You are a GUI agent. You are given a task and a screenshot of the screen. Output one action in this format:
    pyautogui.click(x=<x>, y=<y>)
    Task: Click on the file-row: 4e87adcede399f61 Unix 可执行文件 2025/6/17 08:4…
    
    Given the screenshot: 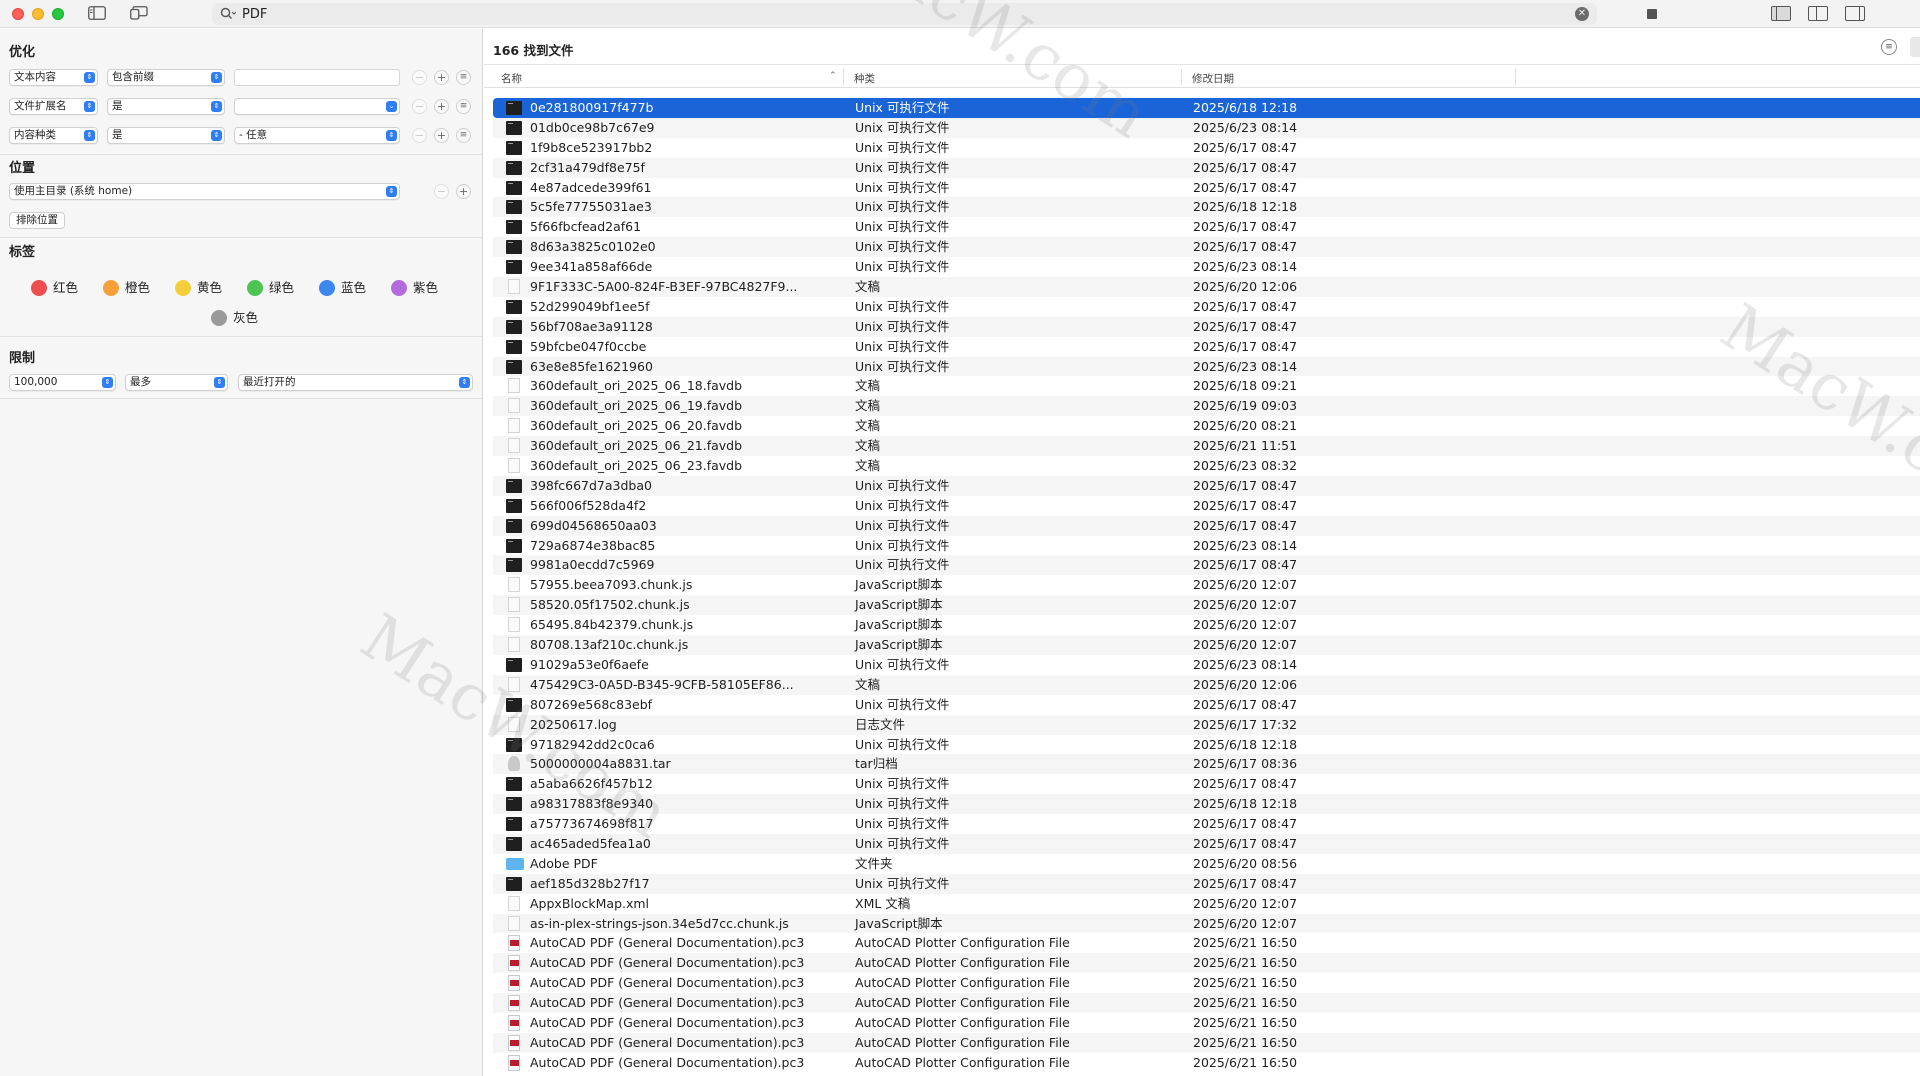 What is the action you would take?
    pyautogui.click(x=1206, y=188)
    